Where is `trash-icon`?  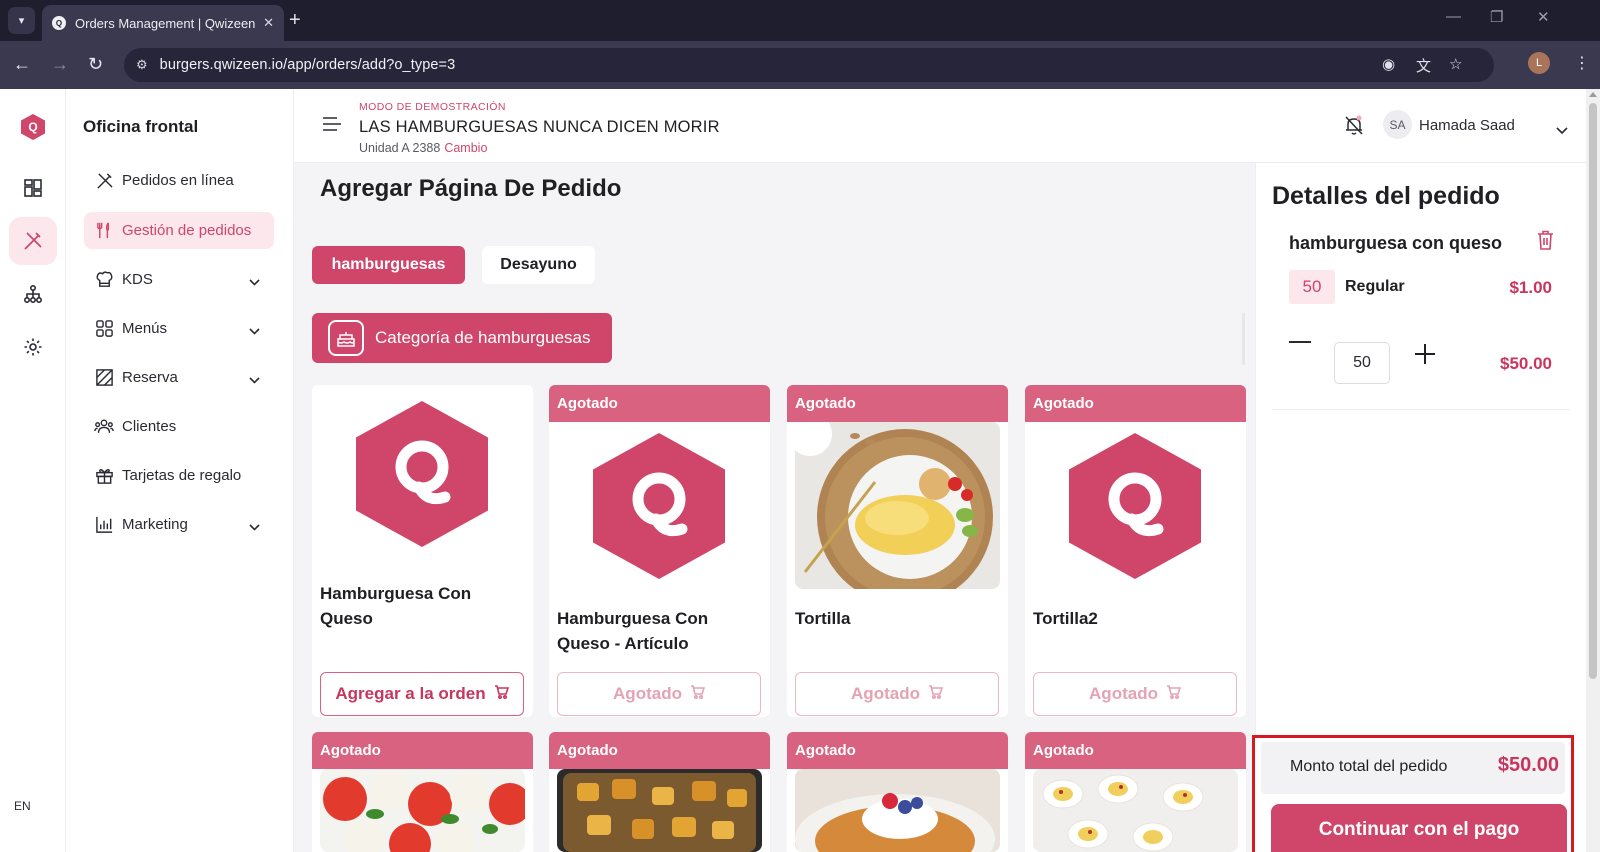
trash-icon is located at coordinates (1545, 242).